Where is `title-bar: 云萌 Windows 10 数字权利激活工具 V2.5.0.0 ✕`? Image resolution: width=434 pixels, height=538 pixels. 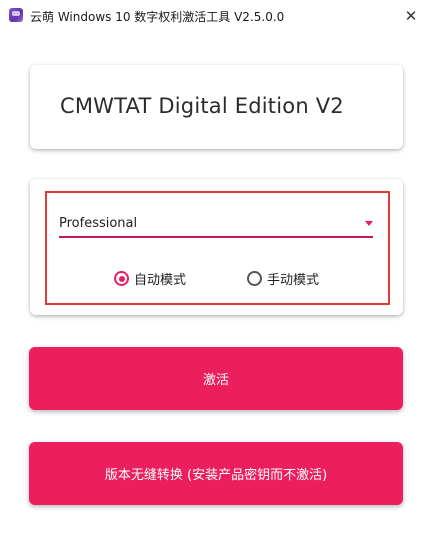 title-bar: 云萌 Windows 10 数字权利激活工具 V2.5.0.0 ✕ is located at coordinates (217, 15).